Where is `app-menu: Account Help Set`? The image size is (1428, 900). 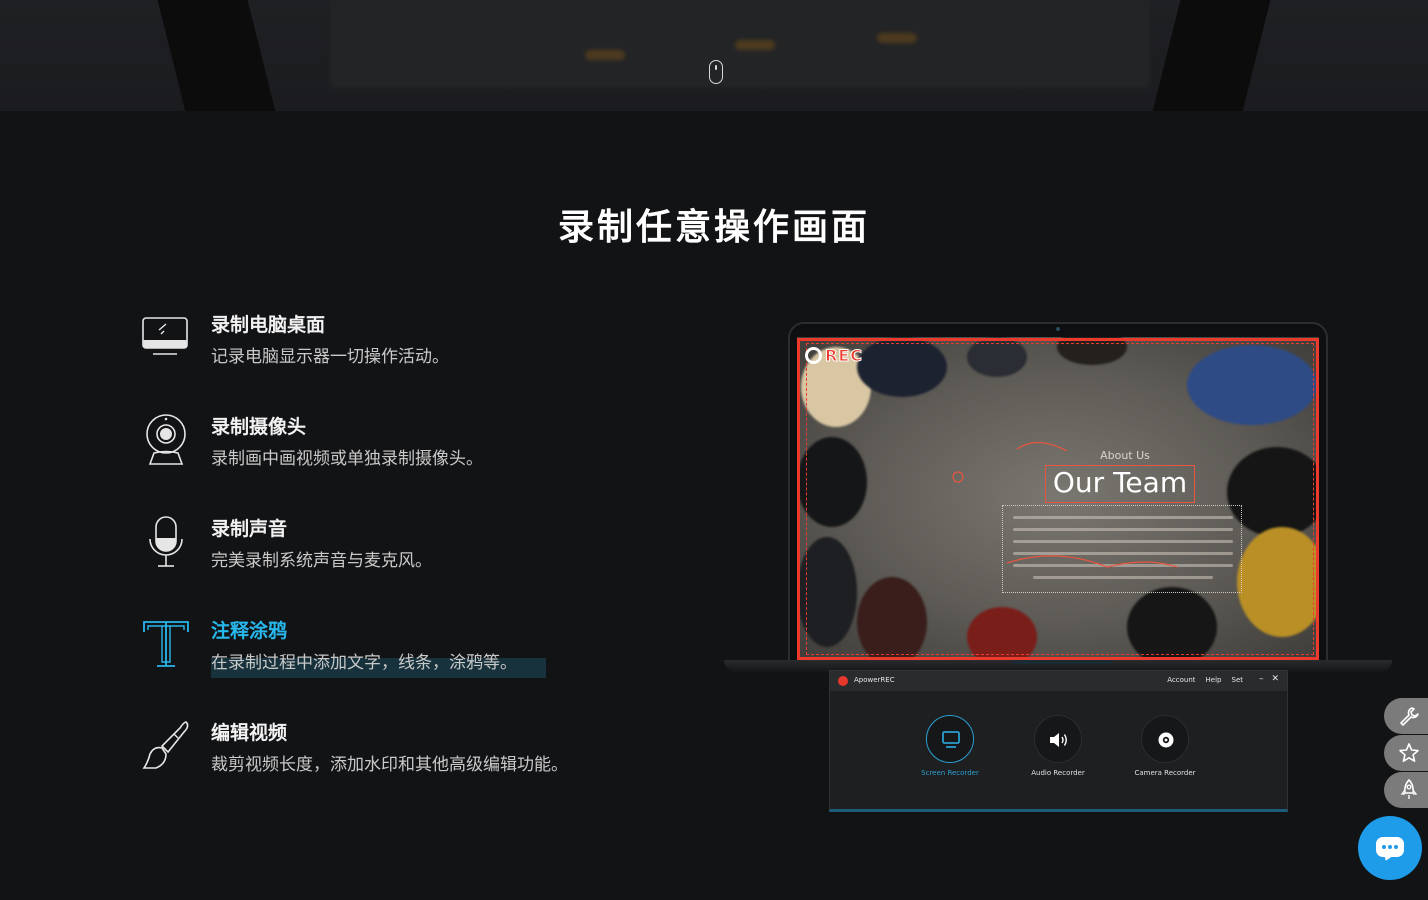
app-menu: Account Help Set is located at coordinates (1205, 680).